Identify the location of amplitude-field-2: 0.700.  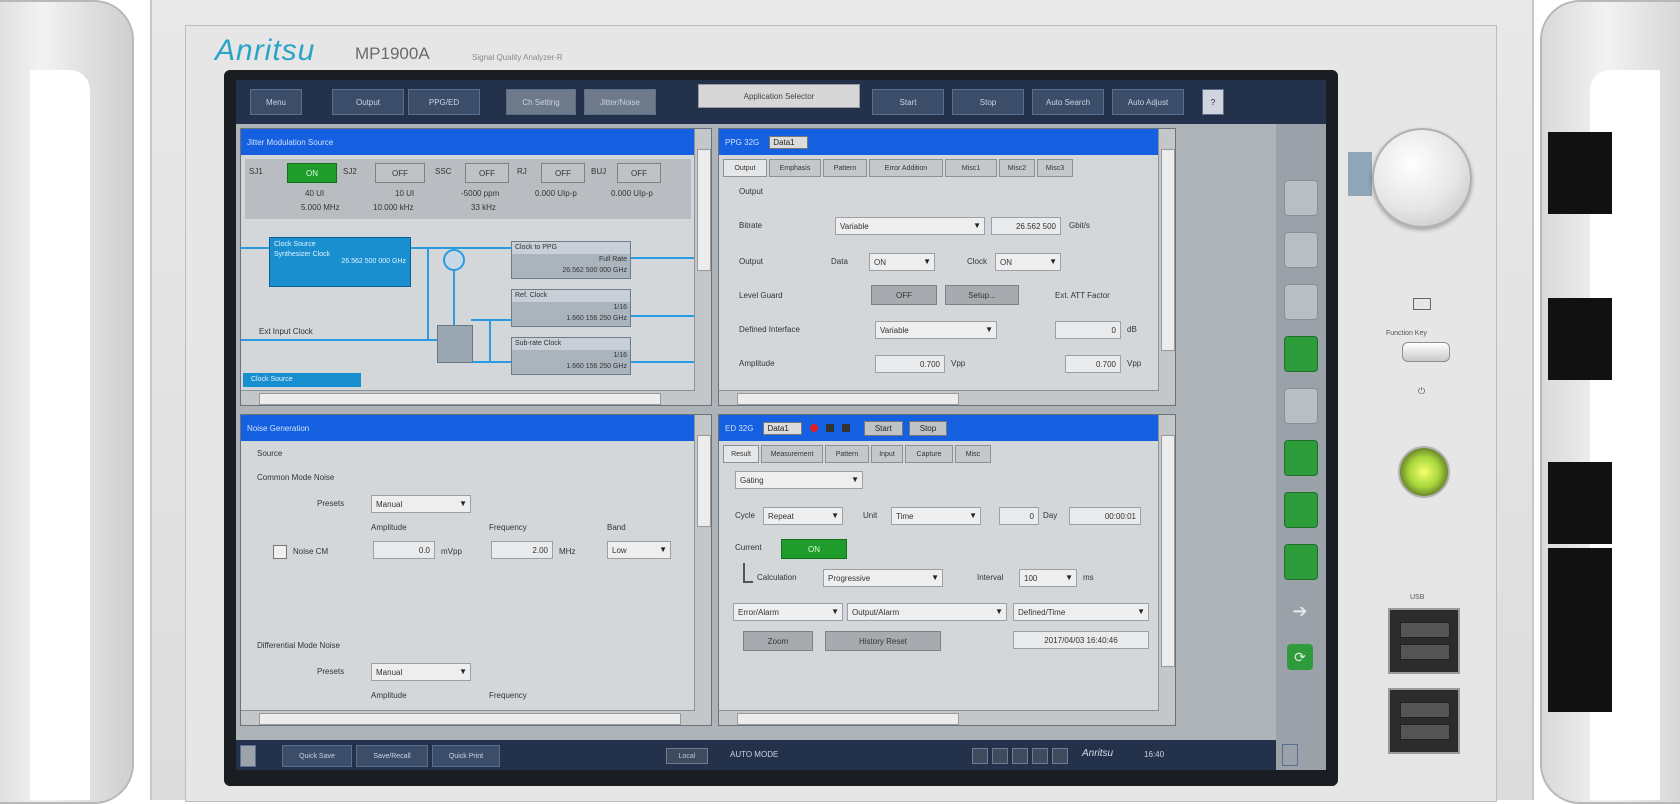
(1093, 364).